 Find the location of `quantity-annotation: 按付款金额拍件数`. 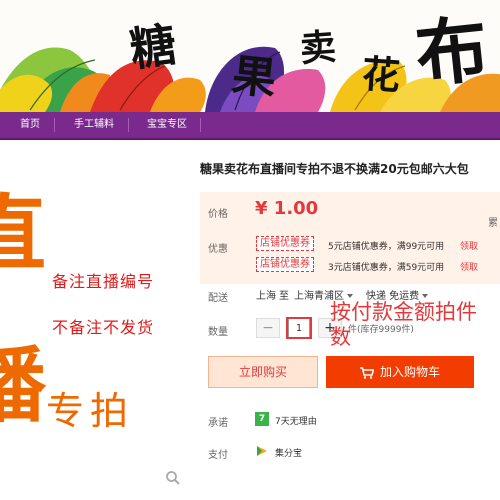

quantity-annotation: 按付款金额拍件数 is located at coordinates (403, 324).